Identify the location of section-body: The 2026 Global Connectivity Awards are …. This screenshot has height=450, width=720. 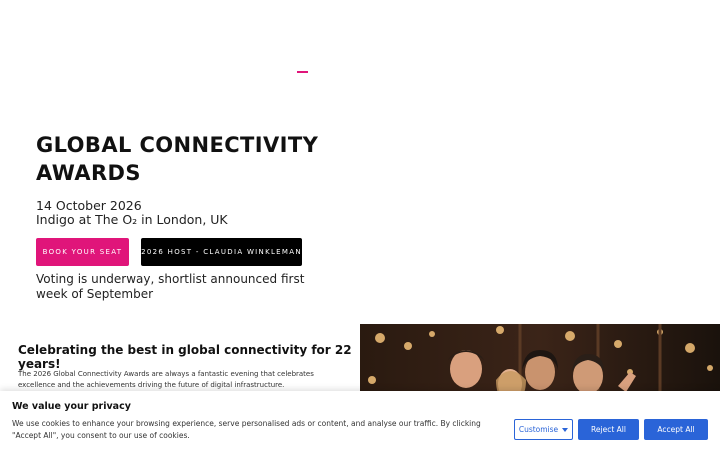
(166, 379).